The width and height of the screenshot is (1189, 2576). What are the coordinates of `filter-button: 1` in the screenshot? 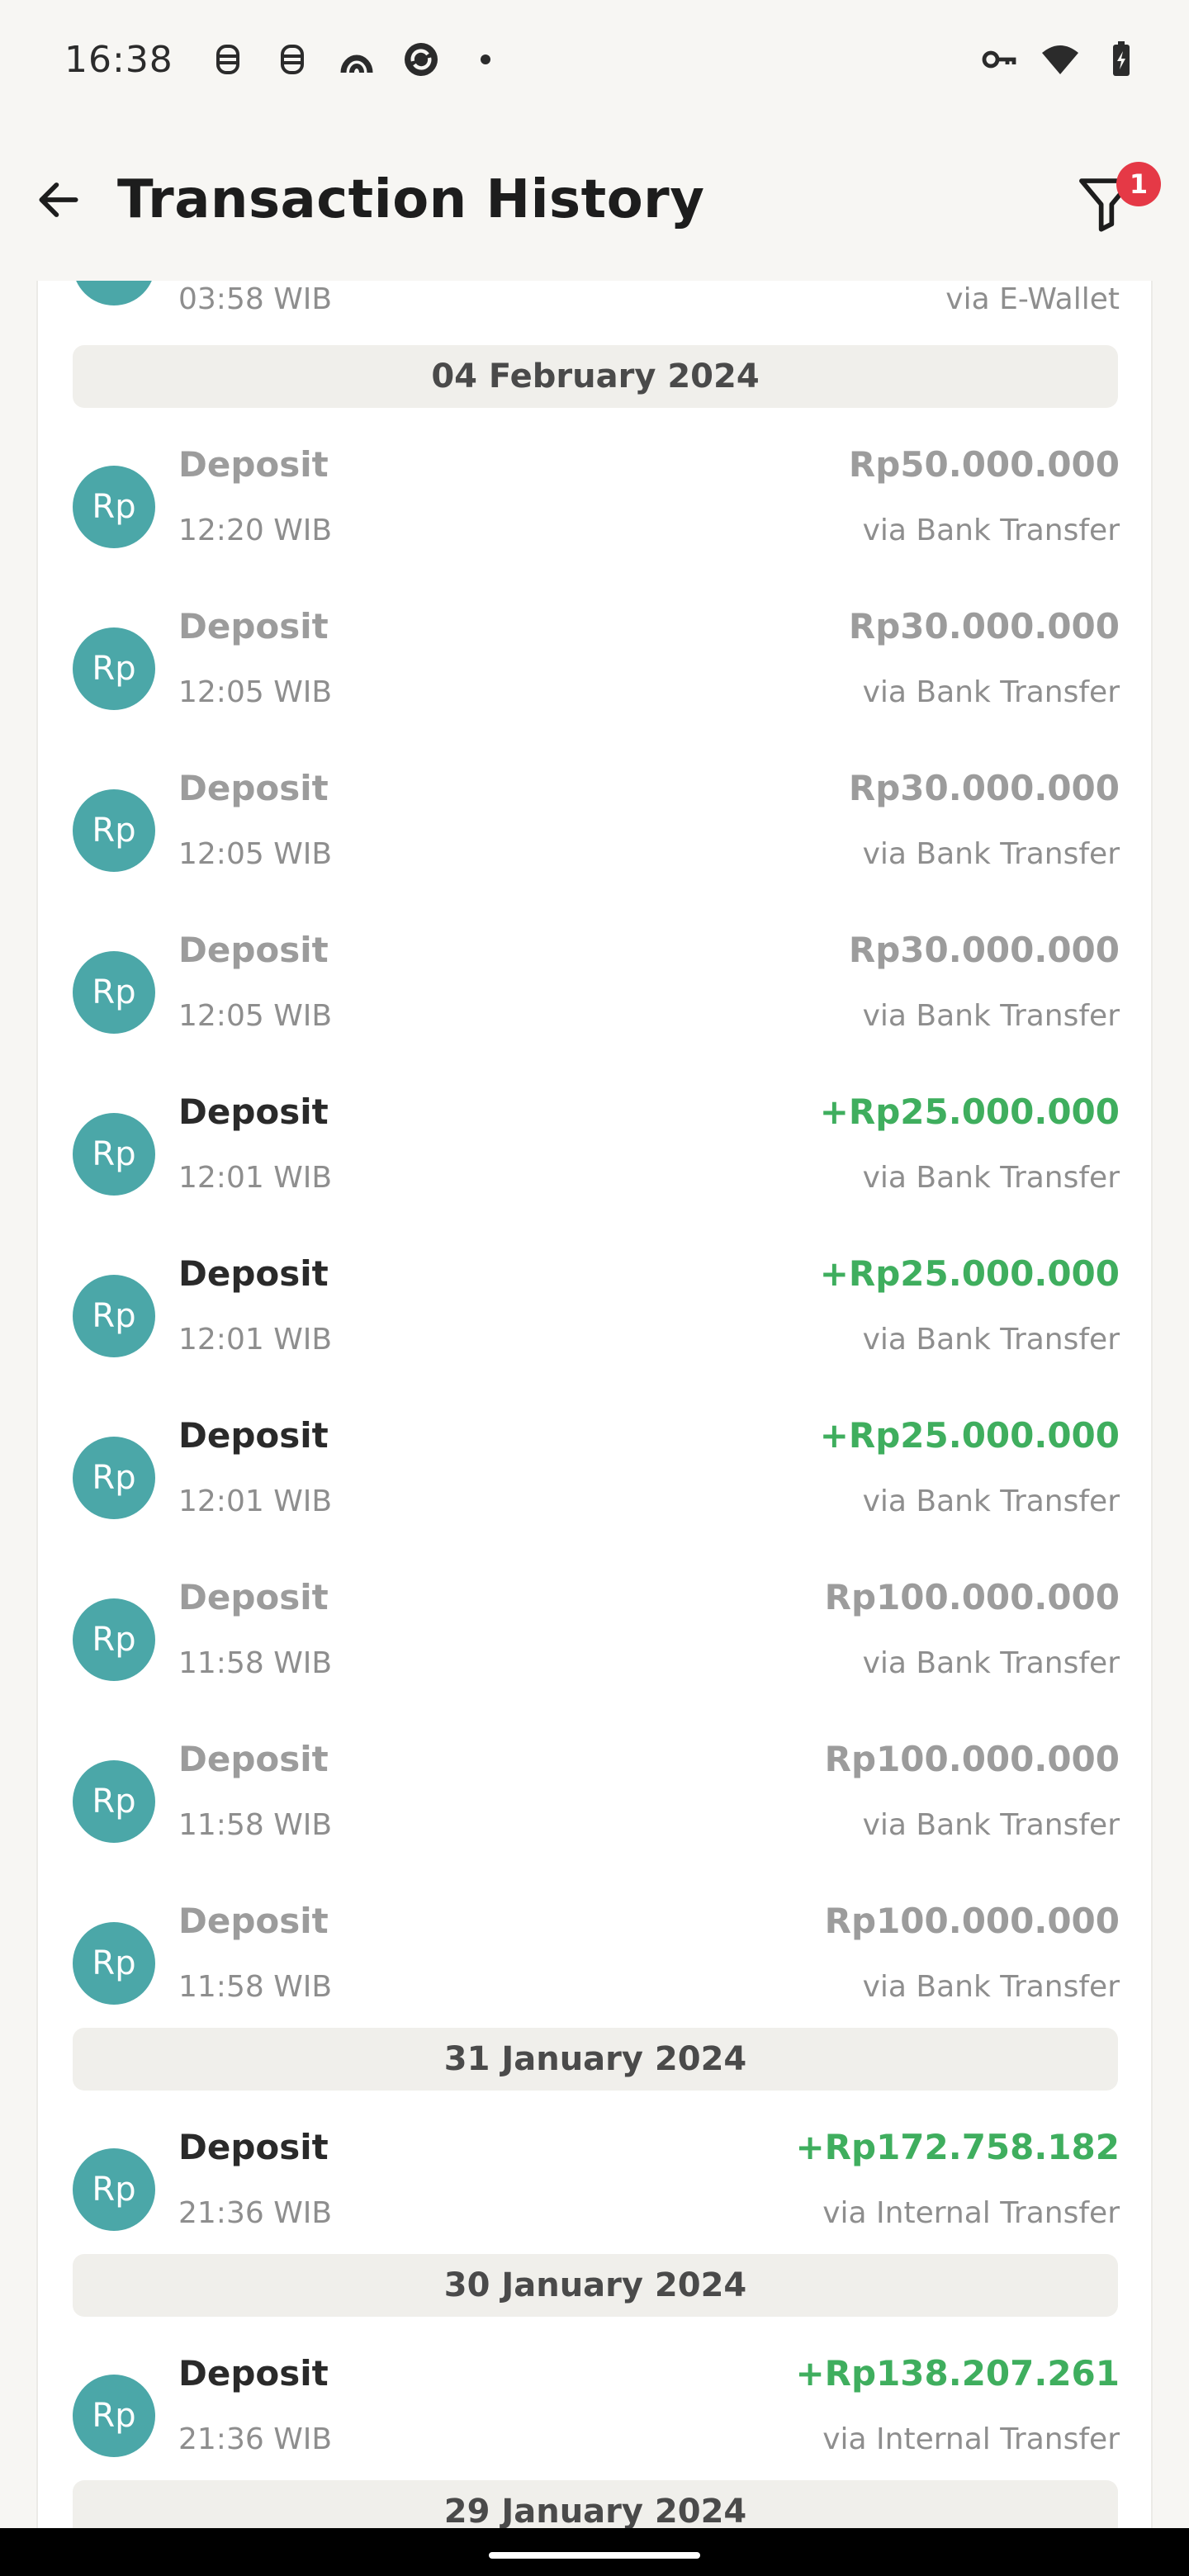 It's located at (1115, 195).